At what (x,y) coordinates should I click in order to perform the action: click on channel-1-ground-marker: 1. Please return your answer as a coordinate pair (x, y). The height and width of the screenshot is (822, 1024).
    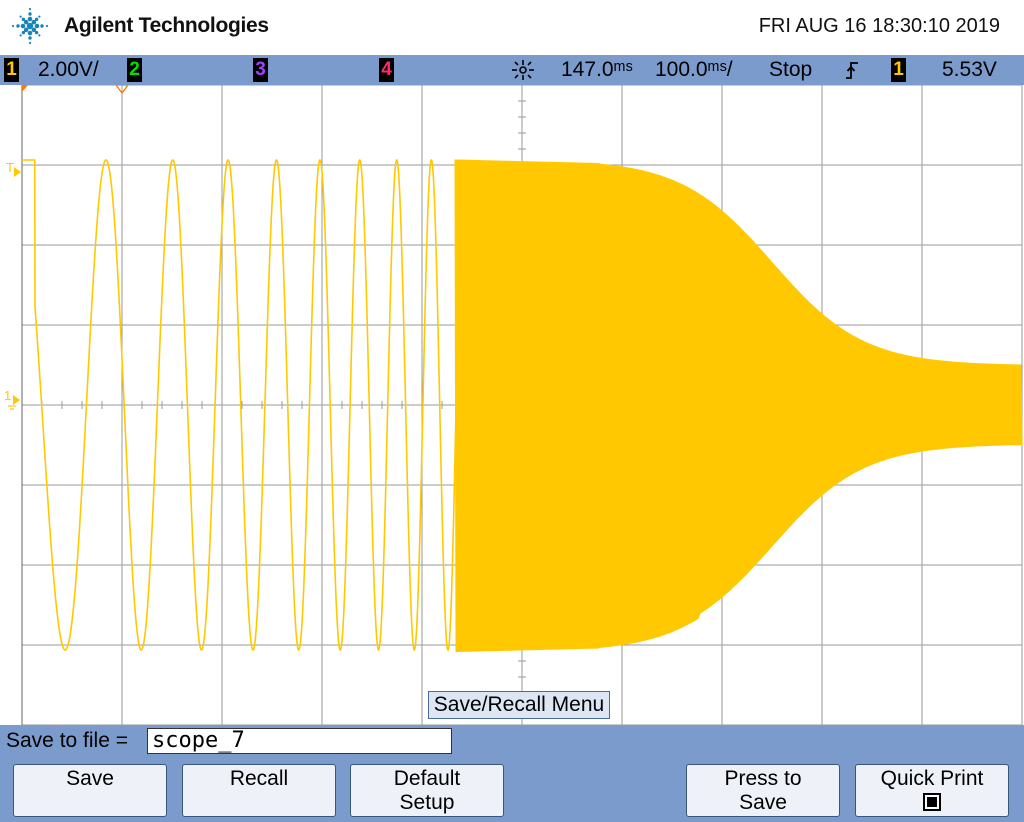
    Looking at the image, I should click on (7, 395).